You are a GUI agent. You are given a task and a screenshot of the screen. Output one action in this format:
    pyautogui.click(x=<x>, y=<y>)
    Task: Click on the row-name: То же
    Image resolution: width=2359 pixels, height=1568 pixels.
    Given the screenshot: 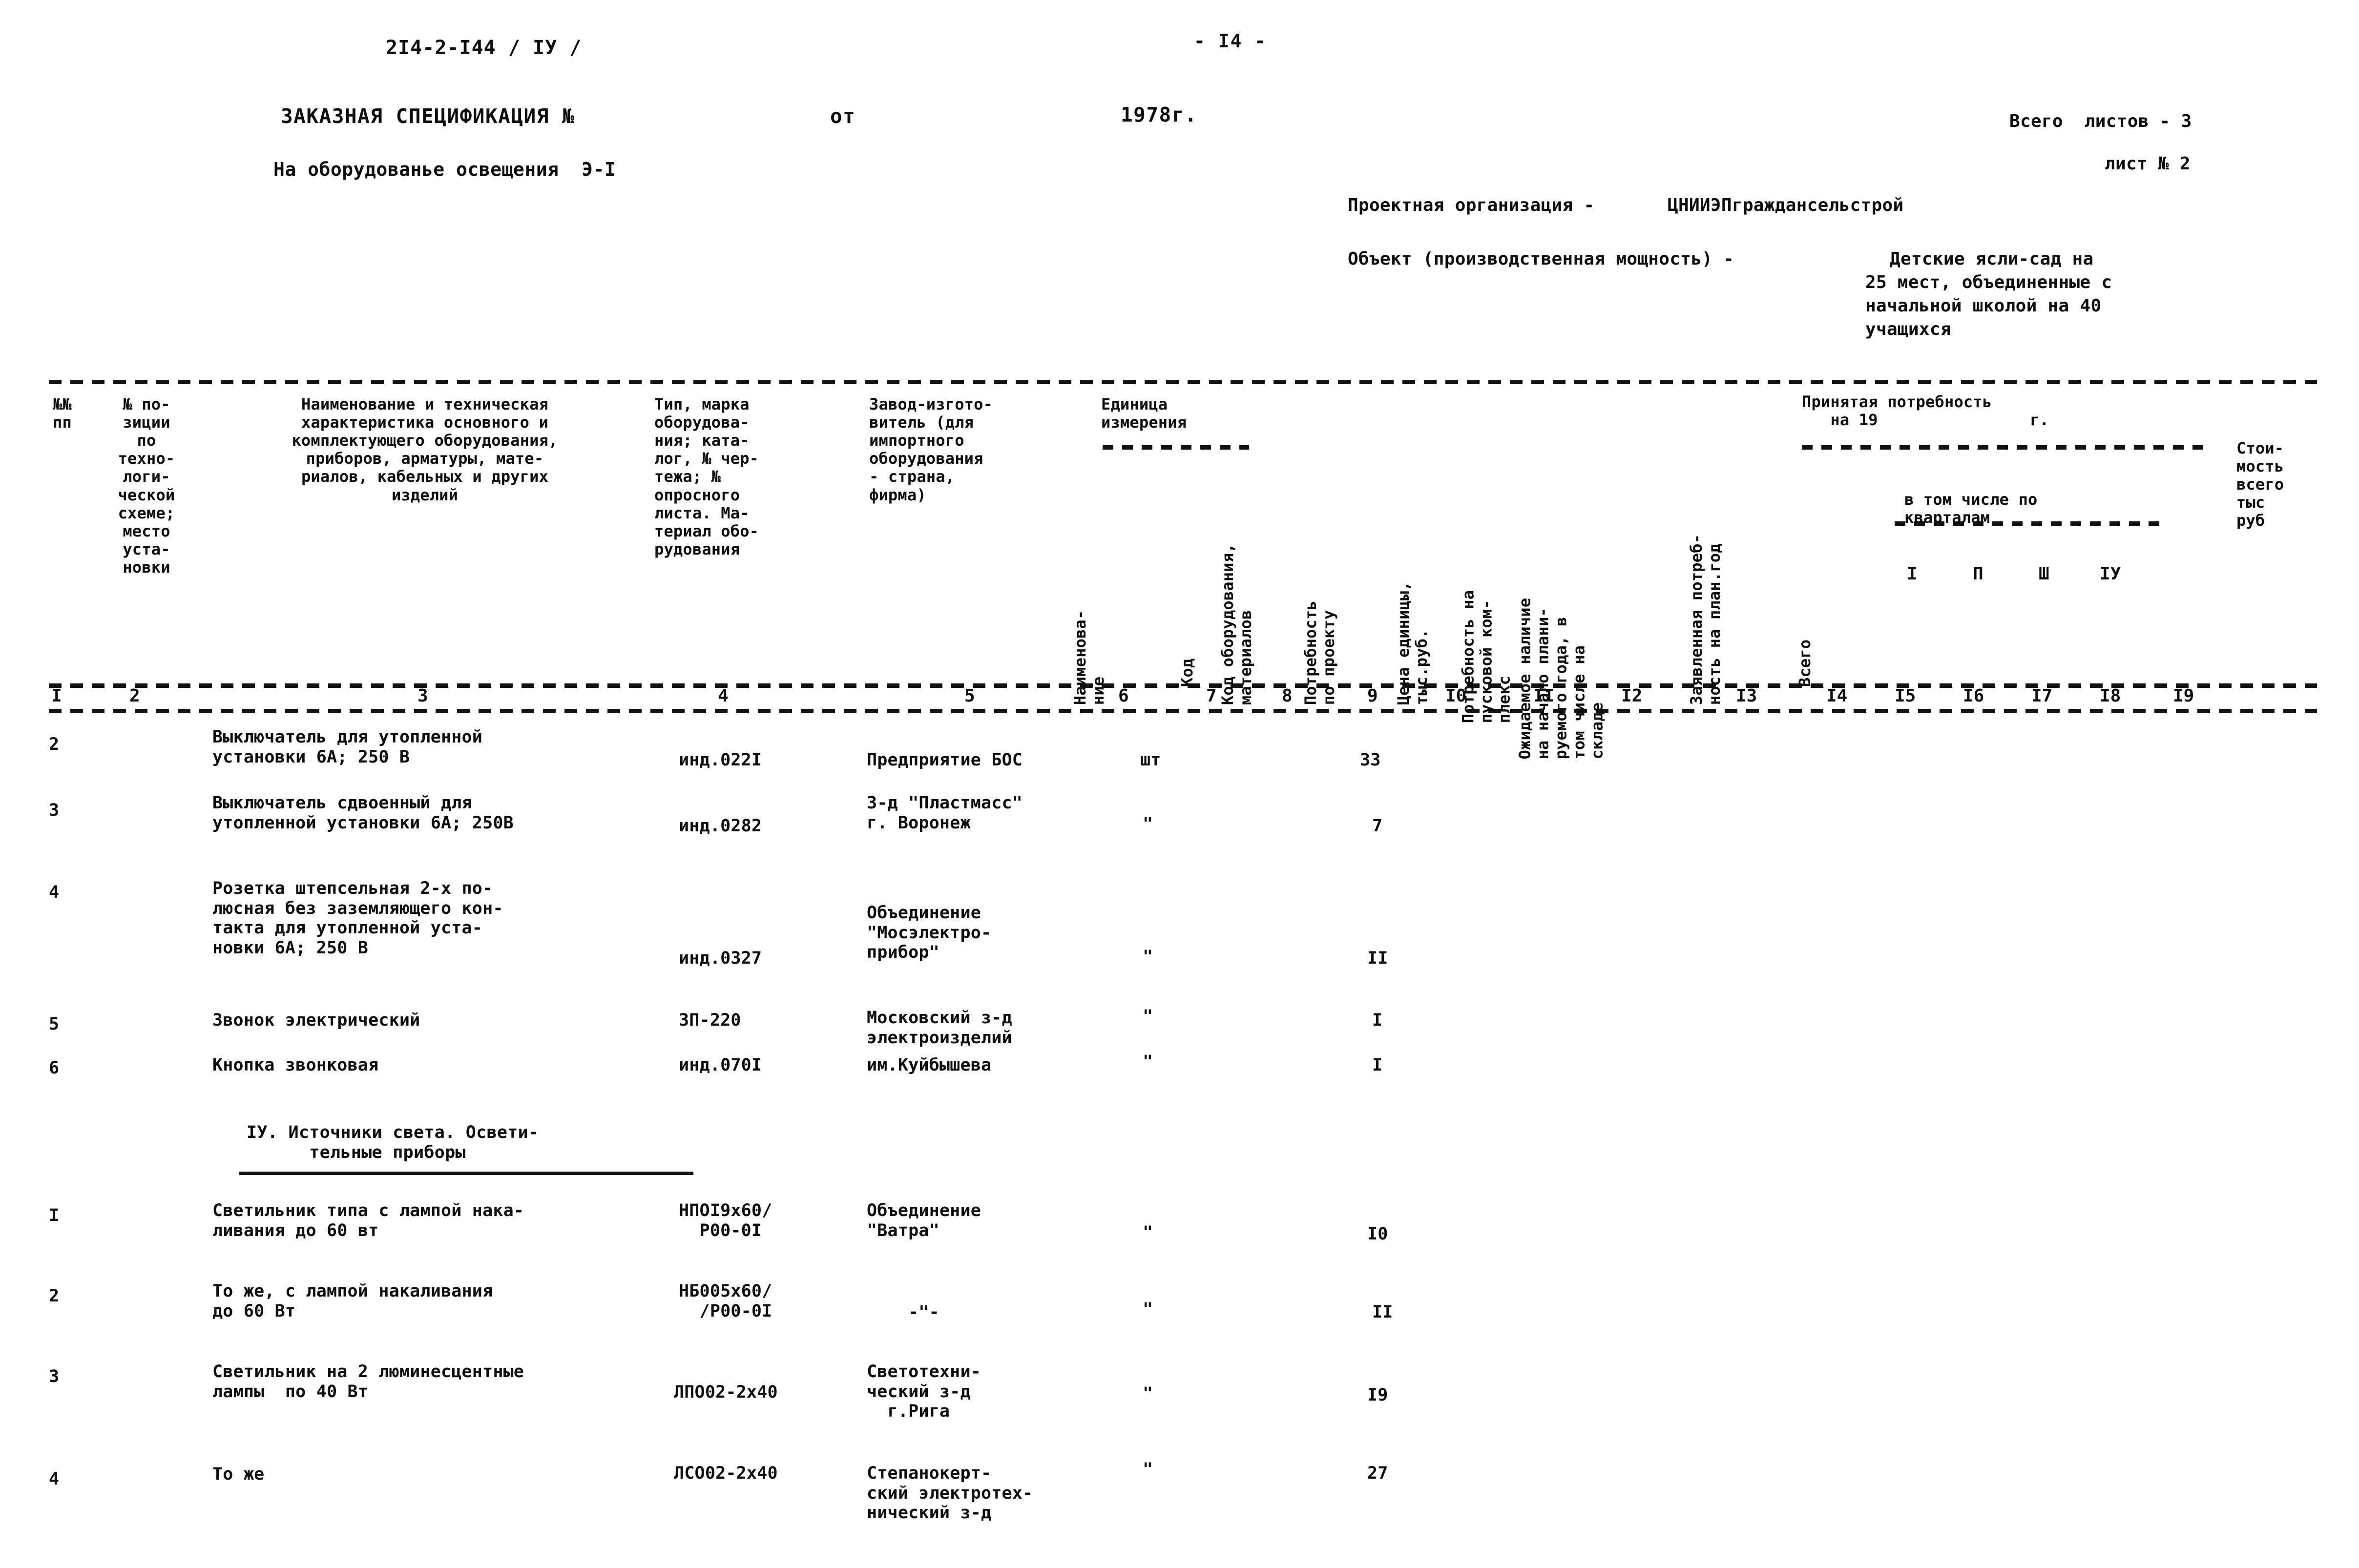 What is the action you would take?
    pyautogui.click(x=239, y=1475)
    